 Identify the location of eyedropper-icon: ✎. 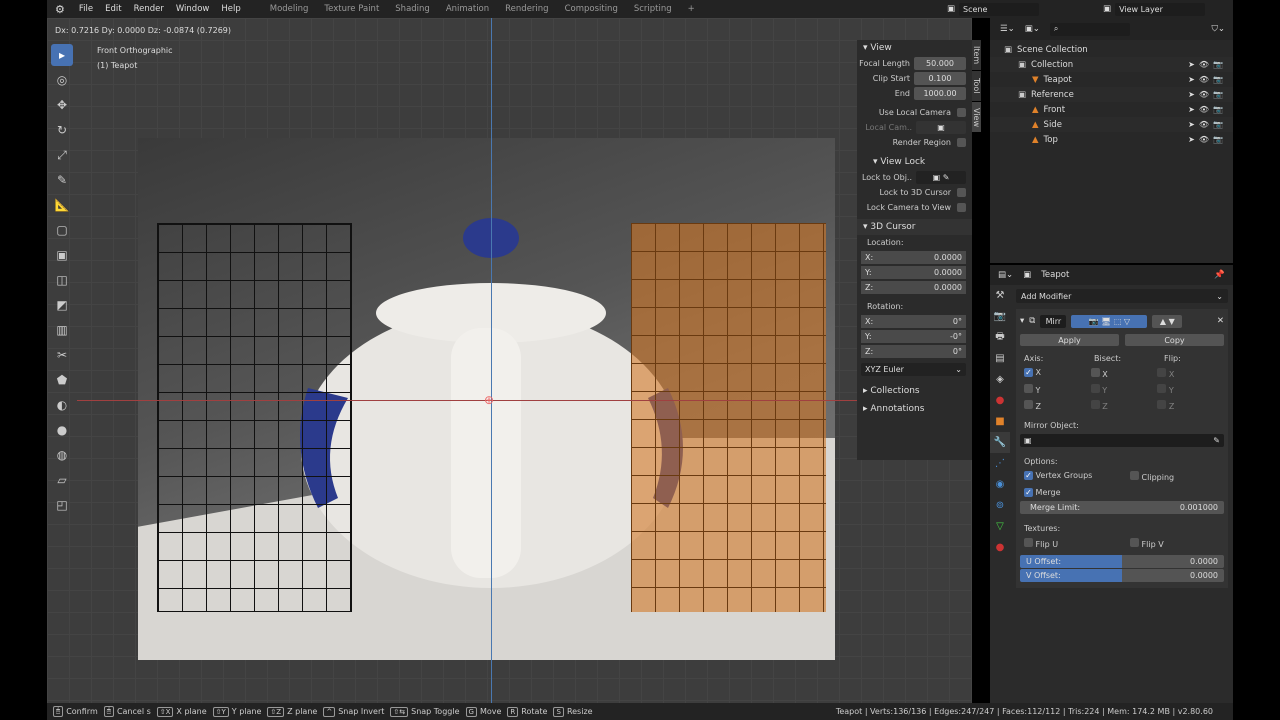
(1216, 440).